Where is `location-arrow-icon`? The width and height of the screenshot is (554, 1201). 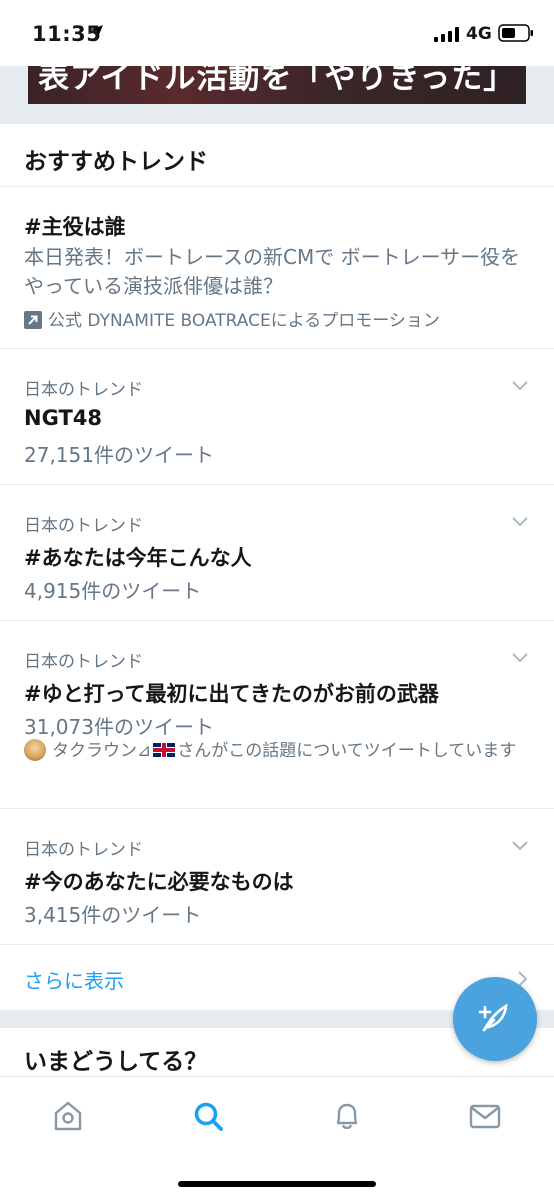 location-arrow-icon is located at coordinates (97, 31).